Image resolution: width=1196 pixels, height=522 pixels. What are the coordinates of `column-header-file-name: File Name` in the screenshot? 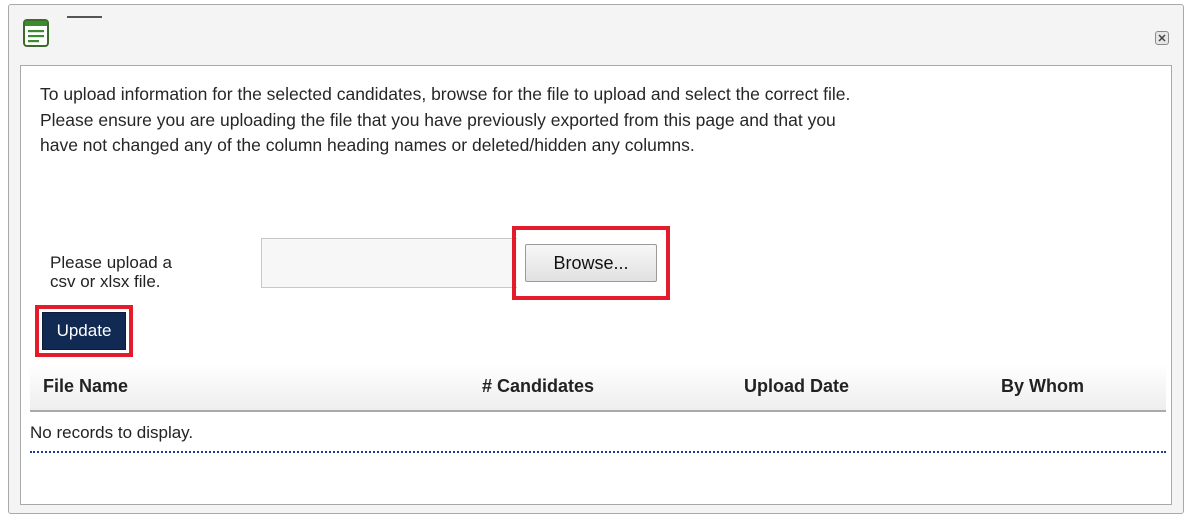 It's located at (85, 386).